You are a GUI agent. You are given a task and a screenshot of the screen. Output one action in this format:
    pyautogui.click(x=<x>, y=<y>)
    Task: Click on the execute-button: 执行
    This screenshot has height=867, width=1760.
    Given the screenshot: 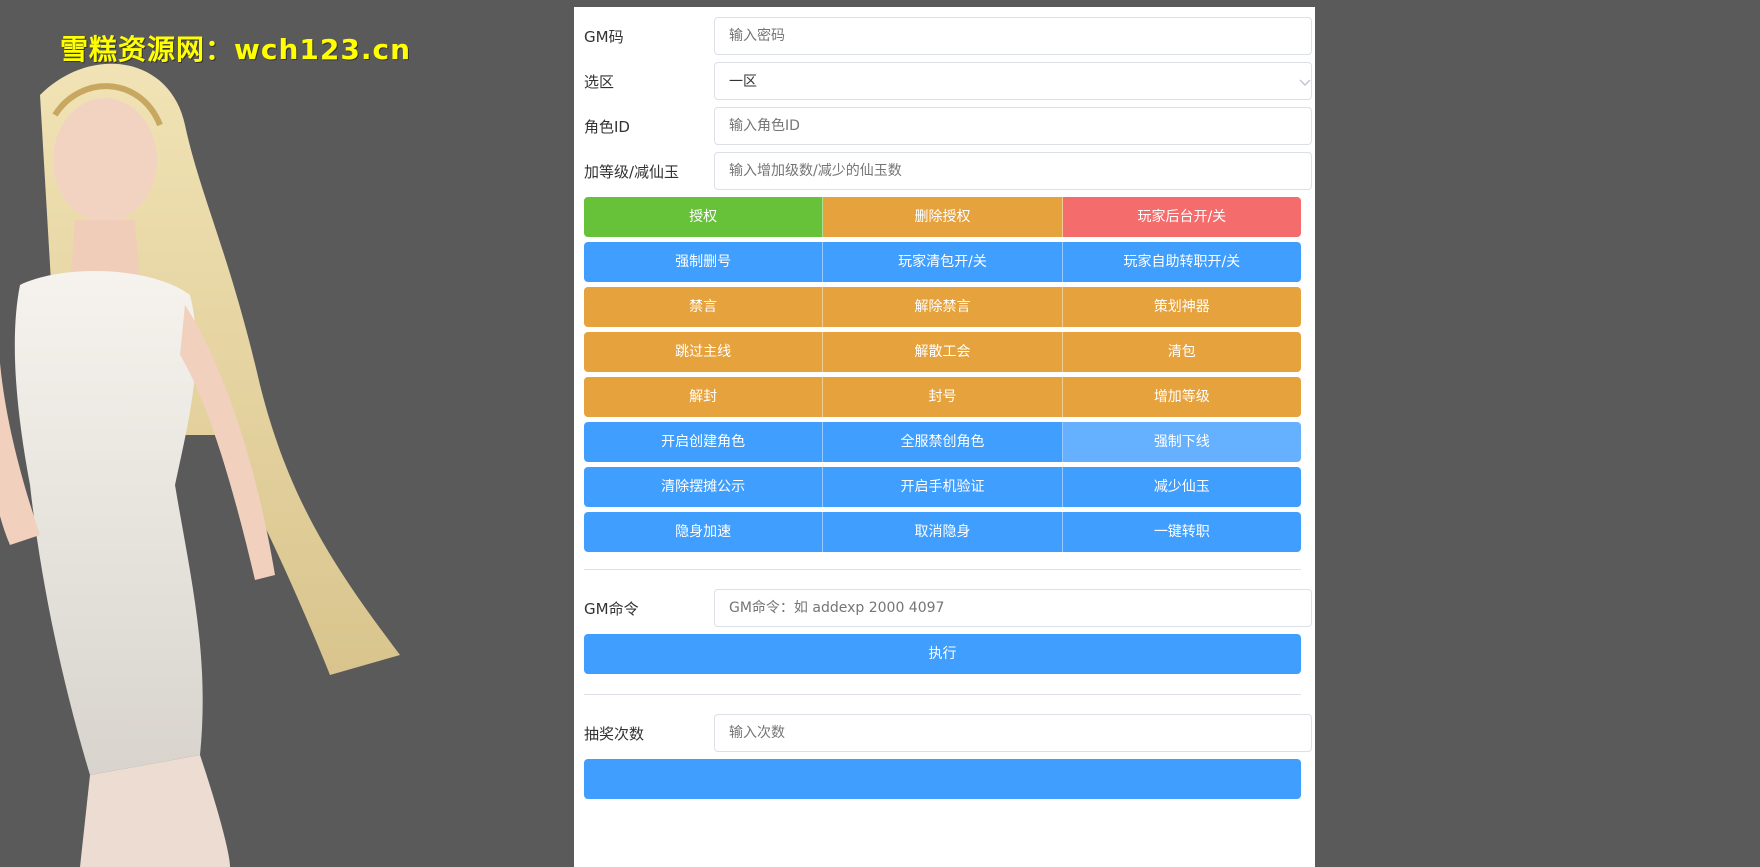 What is the action you would take?
    pyautogui.click(x=942, y=654)
    